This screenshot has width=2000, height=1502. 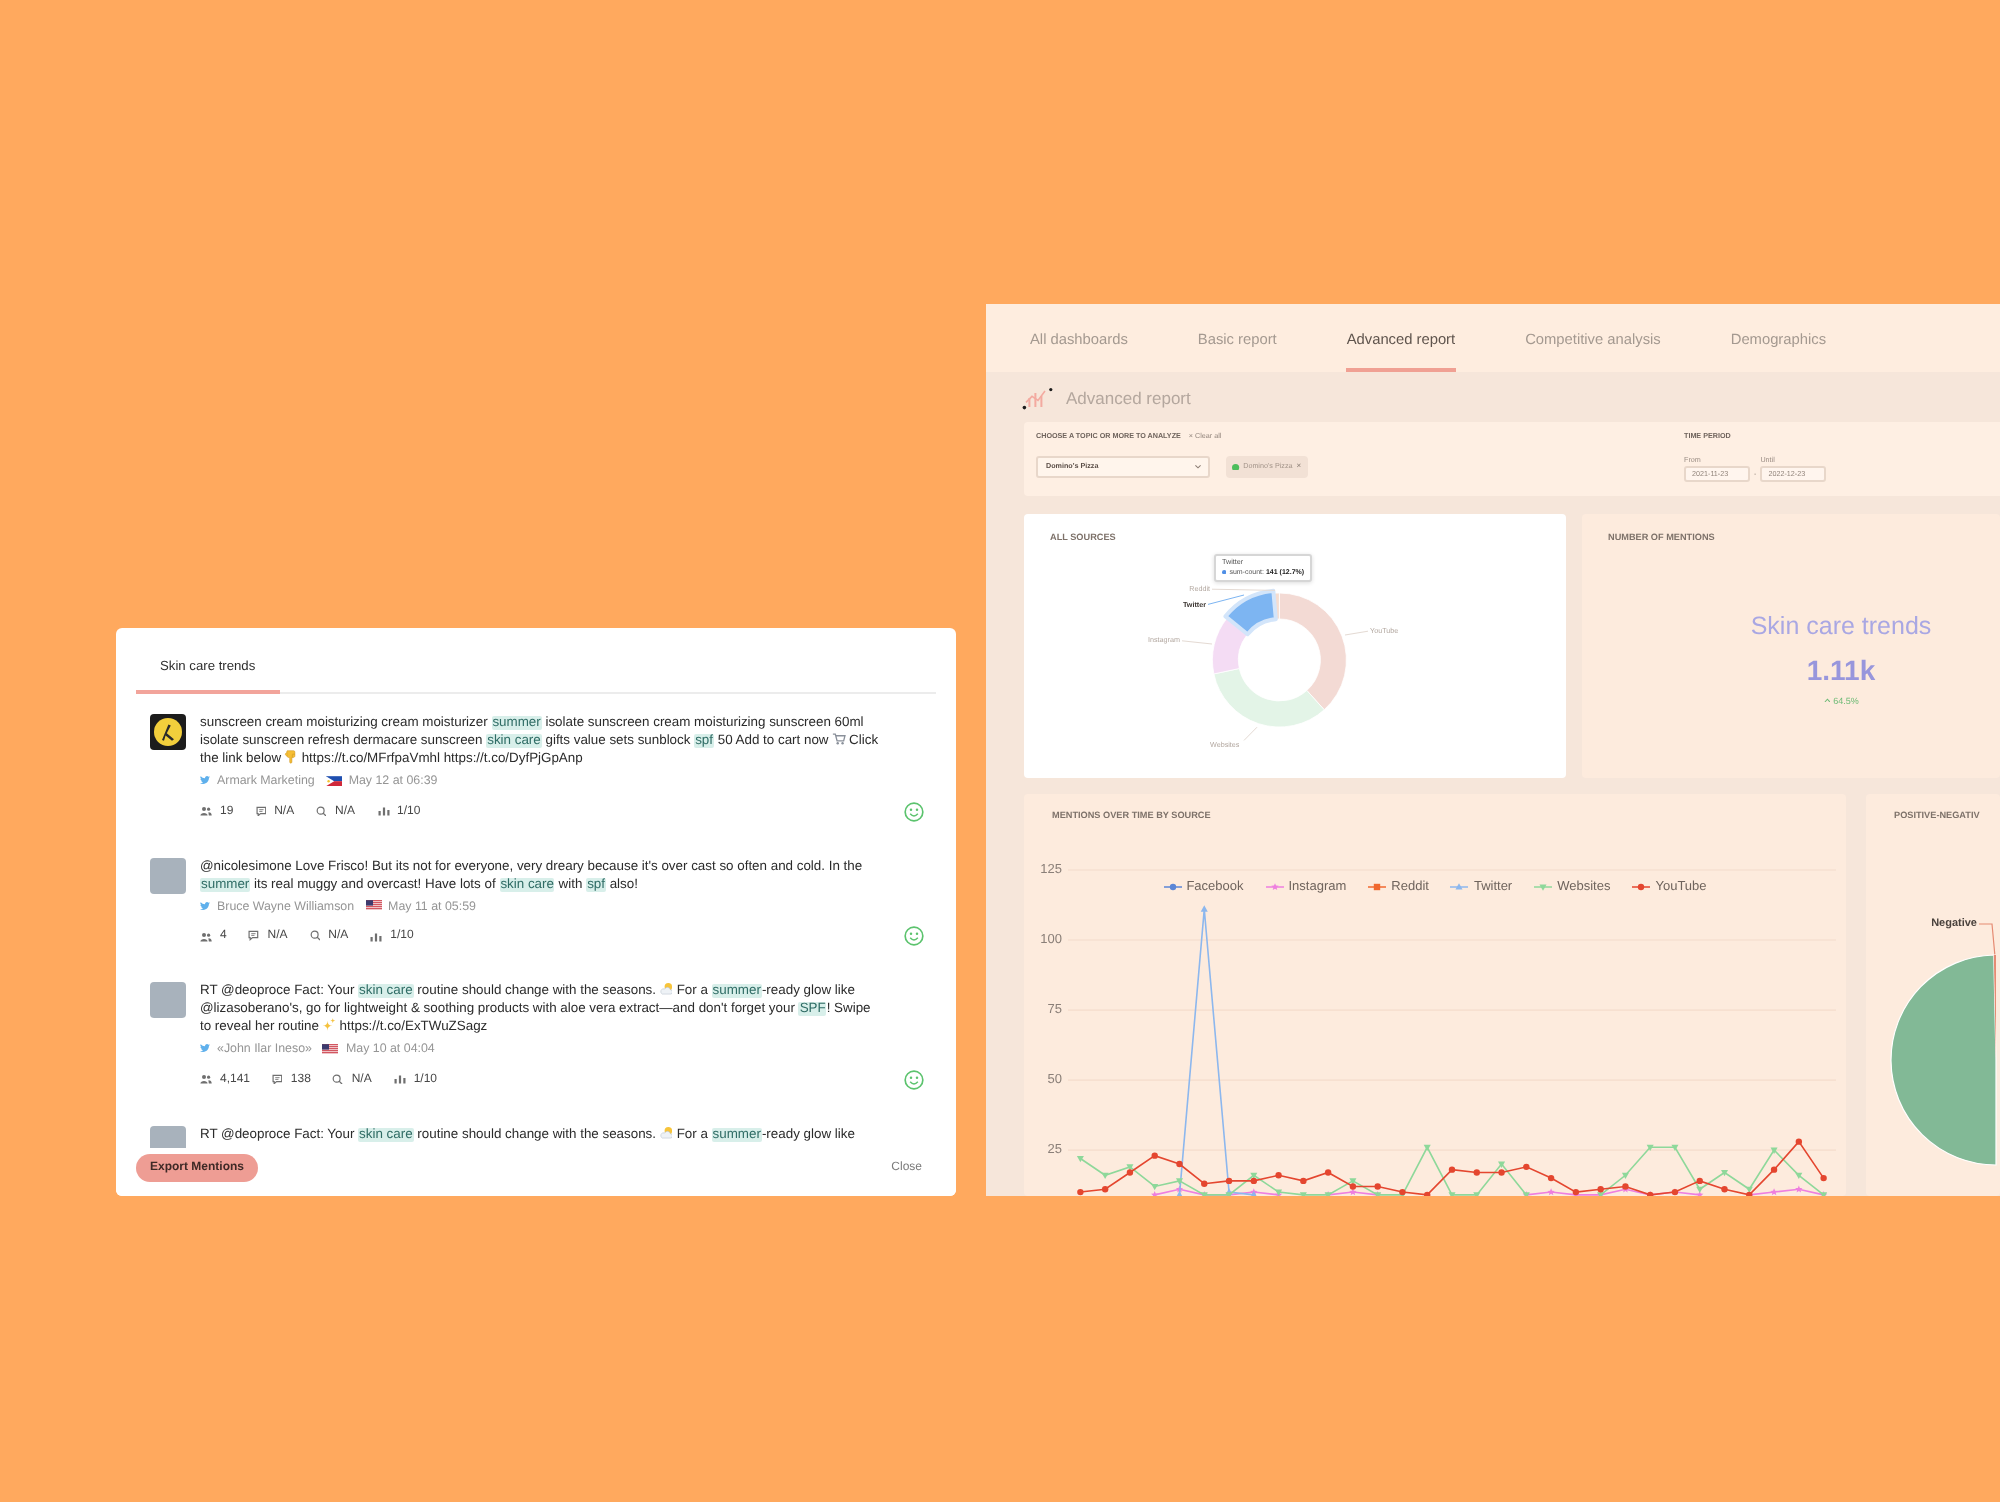 I want to click on topic-name: Skin care trends, so click(x=1841, y=626).